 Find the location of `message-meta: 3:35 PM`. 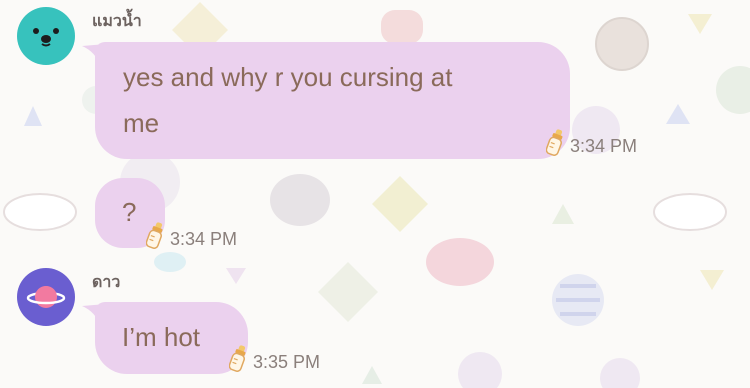

message-meta: 3:35 PM is located at coordinates (274, 359).